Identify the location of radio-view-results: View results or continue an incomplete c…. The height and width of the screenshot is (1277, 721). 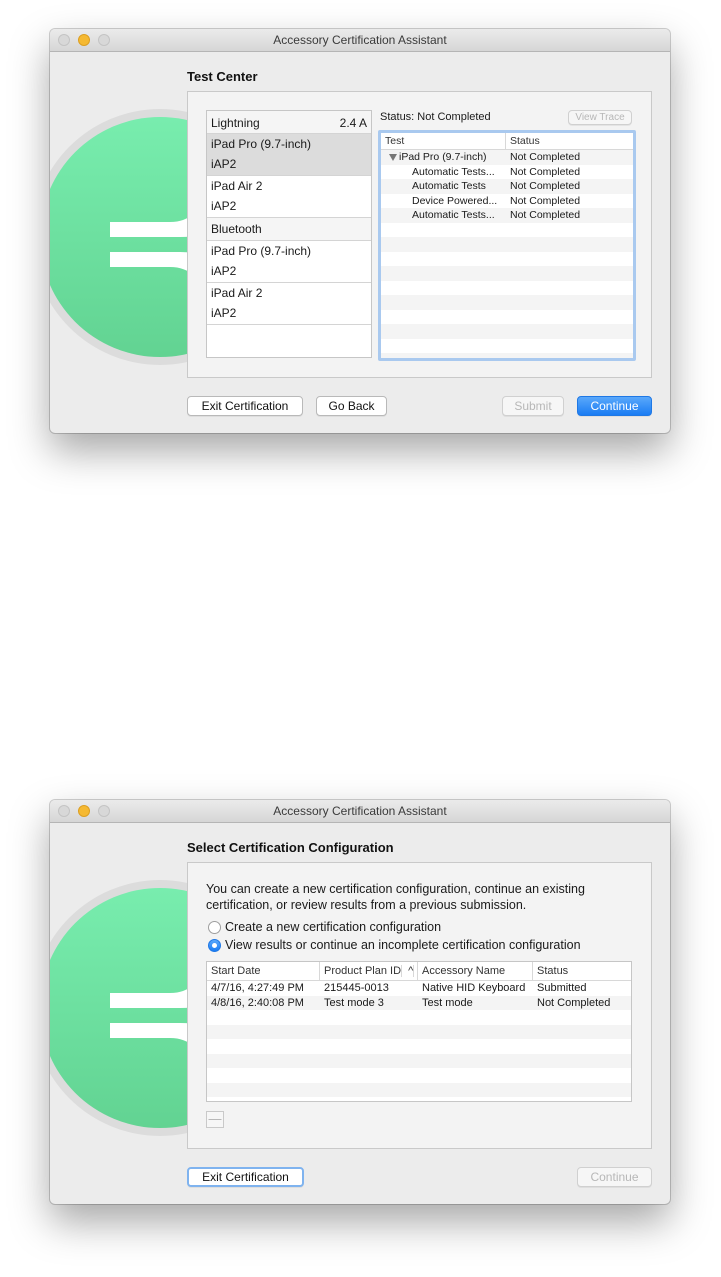
(394, 945).